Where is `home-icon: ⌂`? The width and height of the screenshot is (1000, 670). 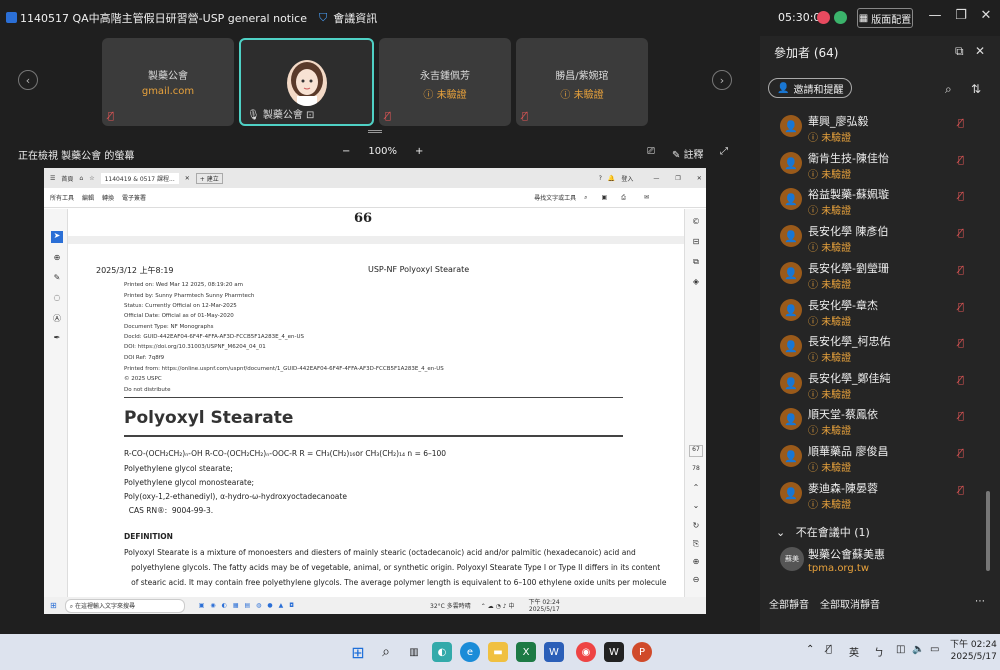 home-icon: ⌂ is located at coordinates (81, 178).